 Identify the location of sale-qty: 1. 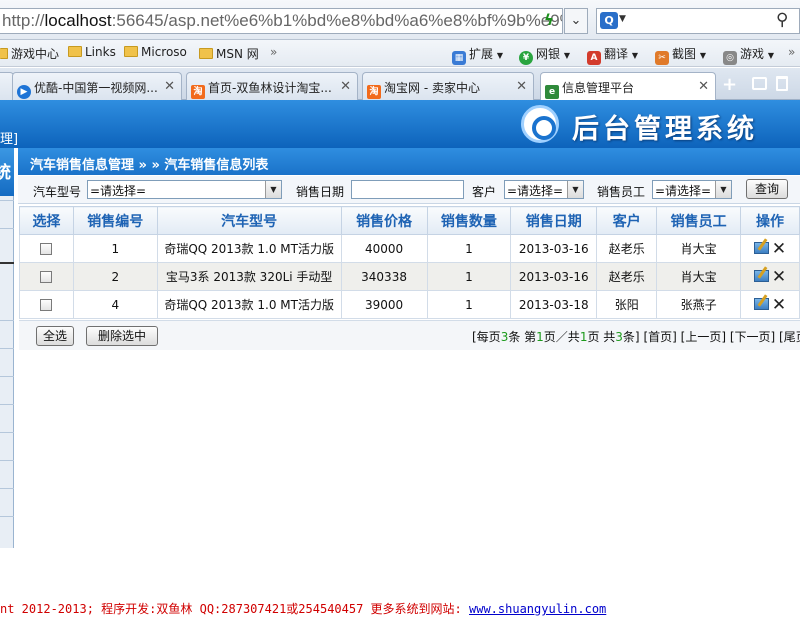
(469, 304).